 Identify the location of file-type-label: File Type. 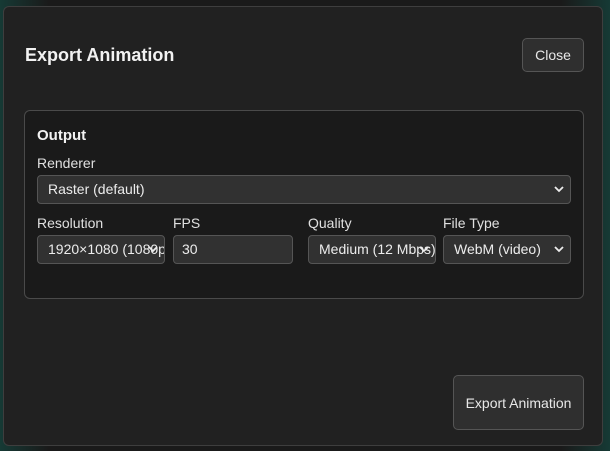
(471, 223).